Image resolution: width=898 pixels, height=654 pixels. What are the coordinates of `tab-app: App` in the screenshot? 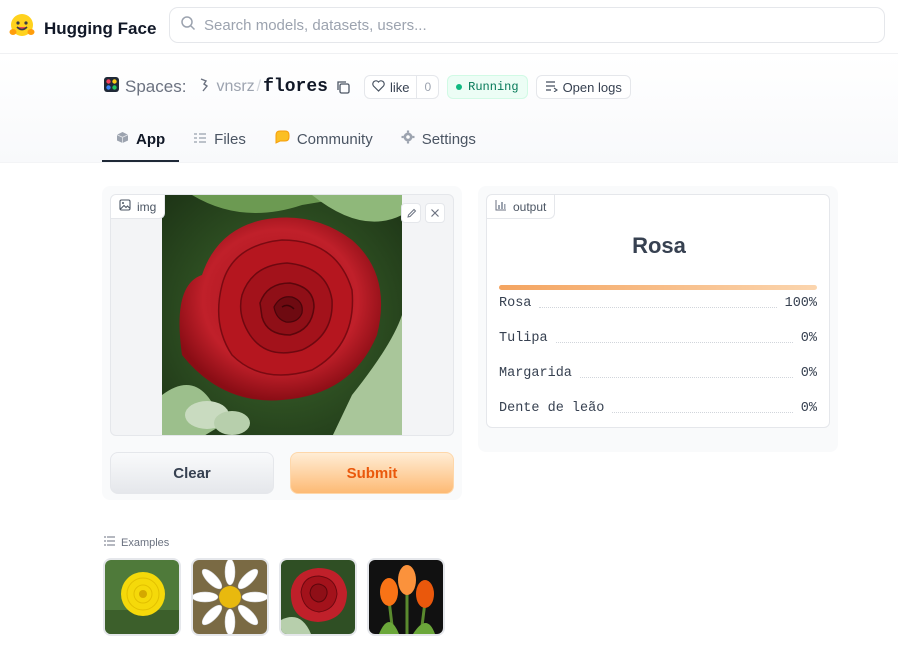 It's located at (141, 140).